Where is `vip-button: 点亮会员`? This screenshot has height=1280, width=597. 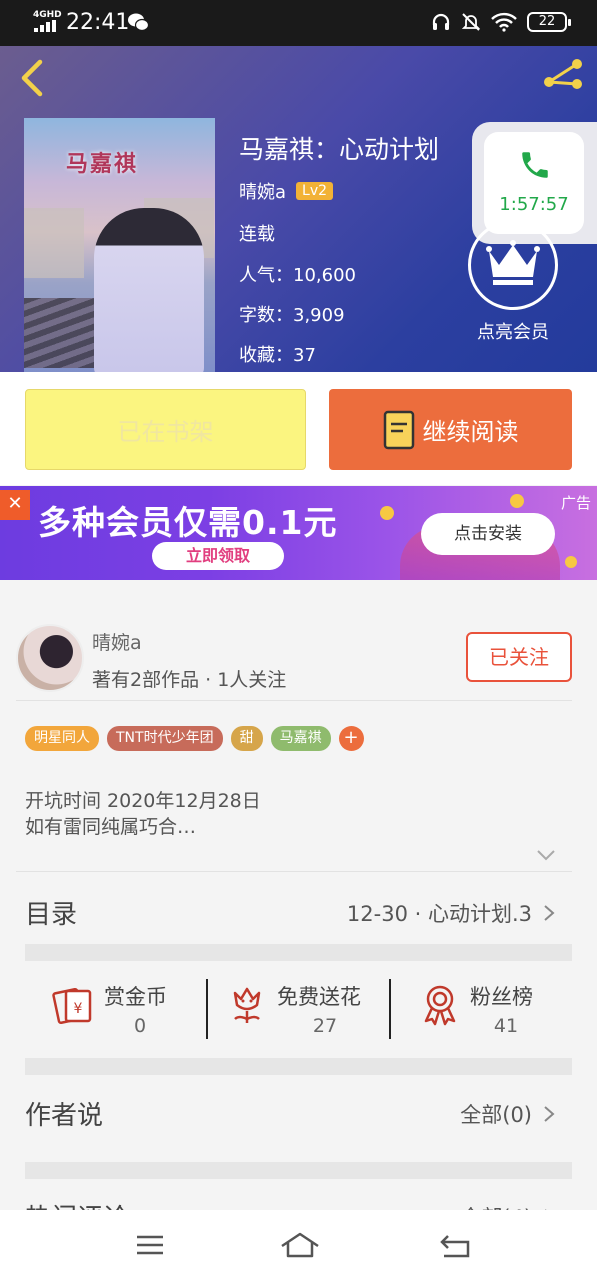 vip-button: 点亮会员 is located at coordinates (513, 282).